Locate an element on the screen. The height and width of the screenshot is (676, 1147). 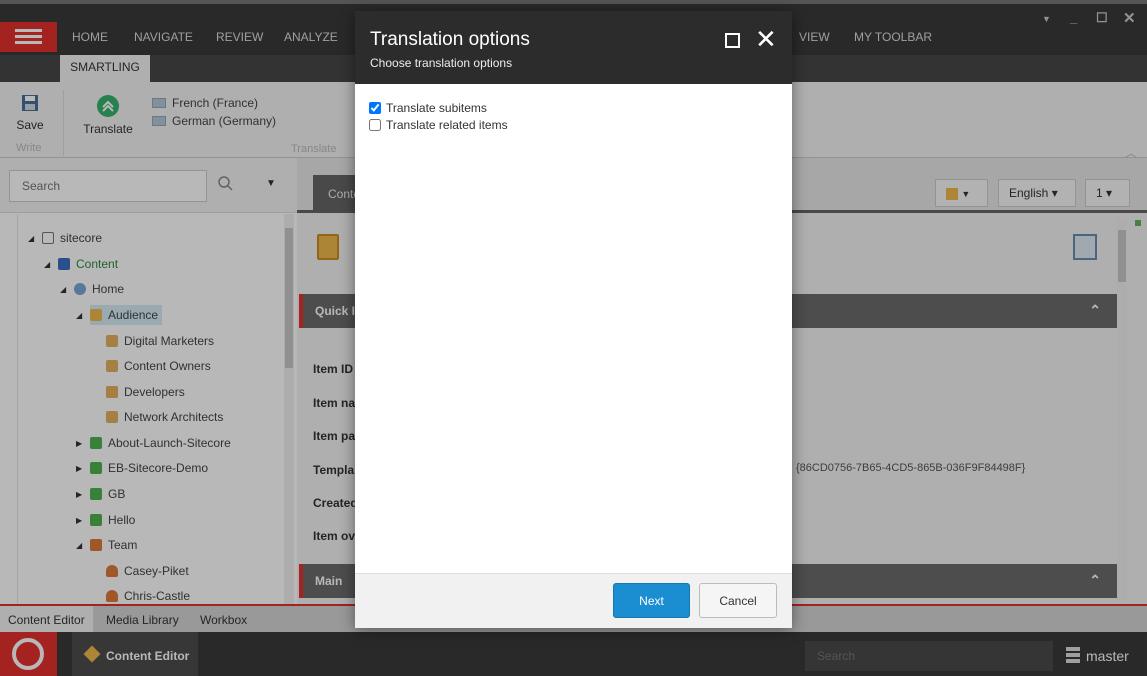
dialog-subtitle: Choose translation options is located at coordinates (441, 63).